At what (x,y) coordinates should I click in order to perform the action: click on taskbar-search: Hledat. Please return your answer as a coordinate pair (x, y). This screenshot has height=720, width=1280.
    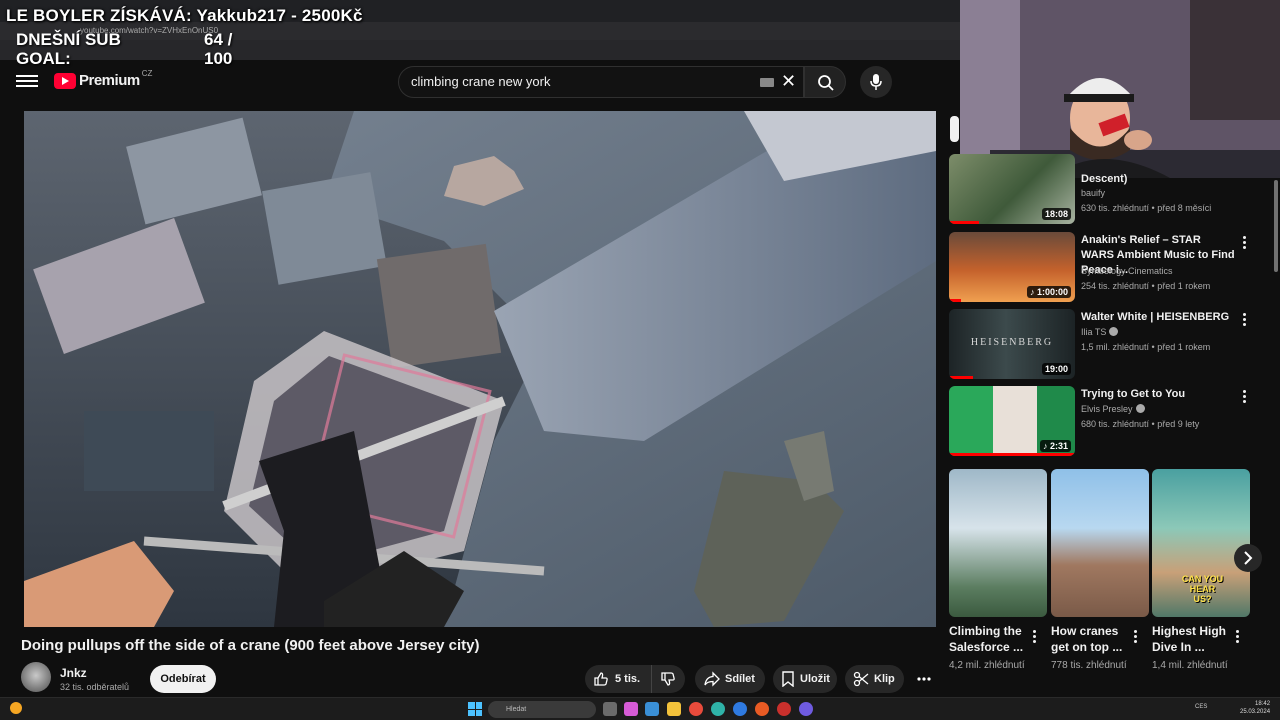
    Looking at the image, I should click on (542, 709).